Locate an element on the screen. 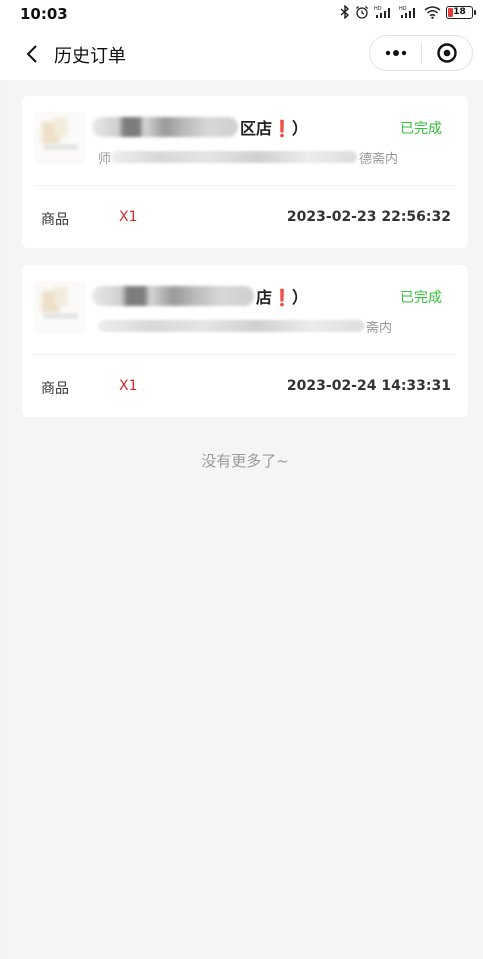  order-card: 店❗） 斋内 已完成 商品 X1 2023-02-24 14:33:31 is located at coordinates (245, 341).